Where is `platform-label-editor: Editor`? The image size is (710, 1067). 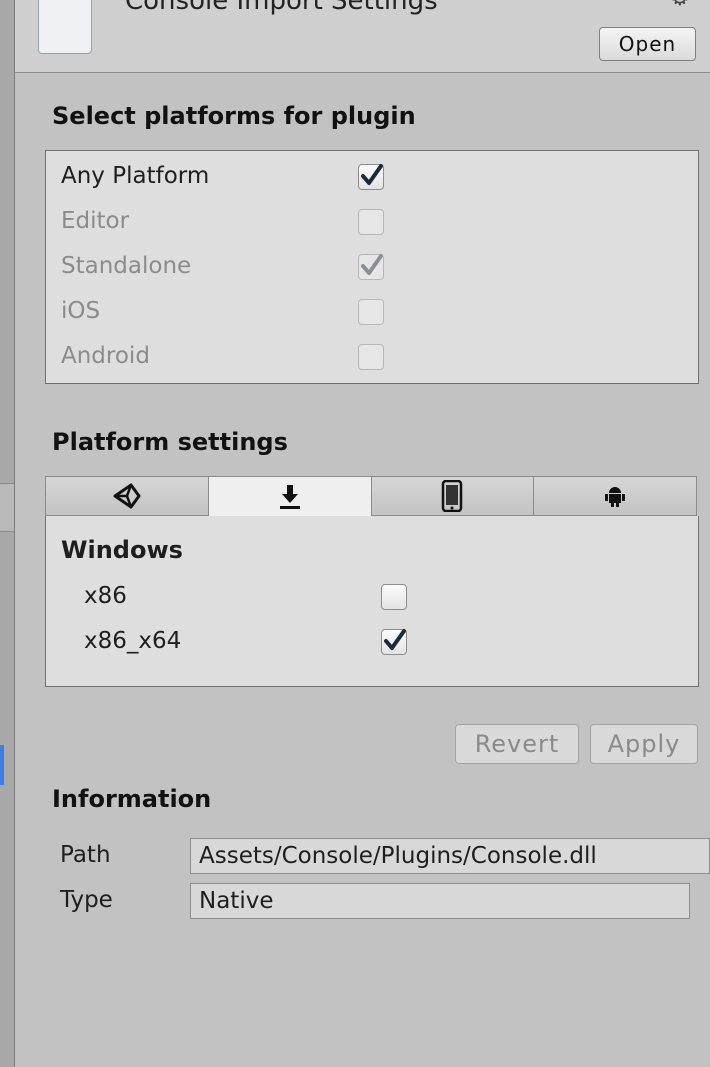 platform-label-editor: Editor is located at coordinates (95, 221).